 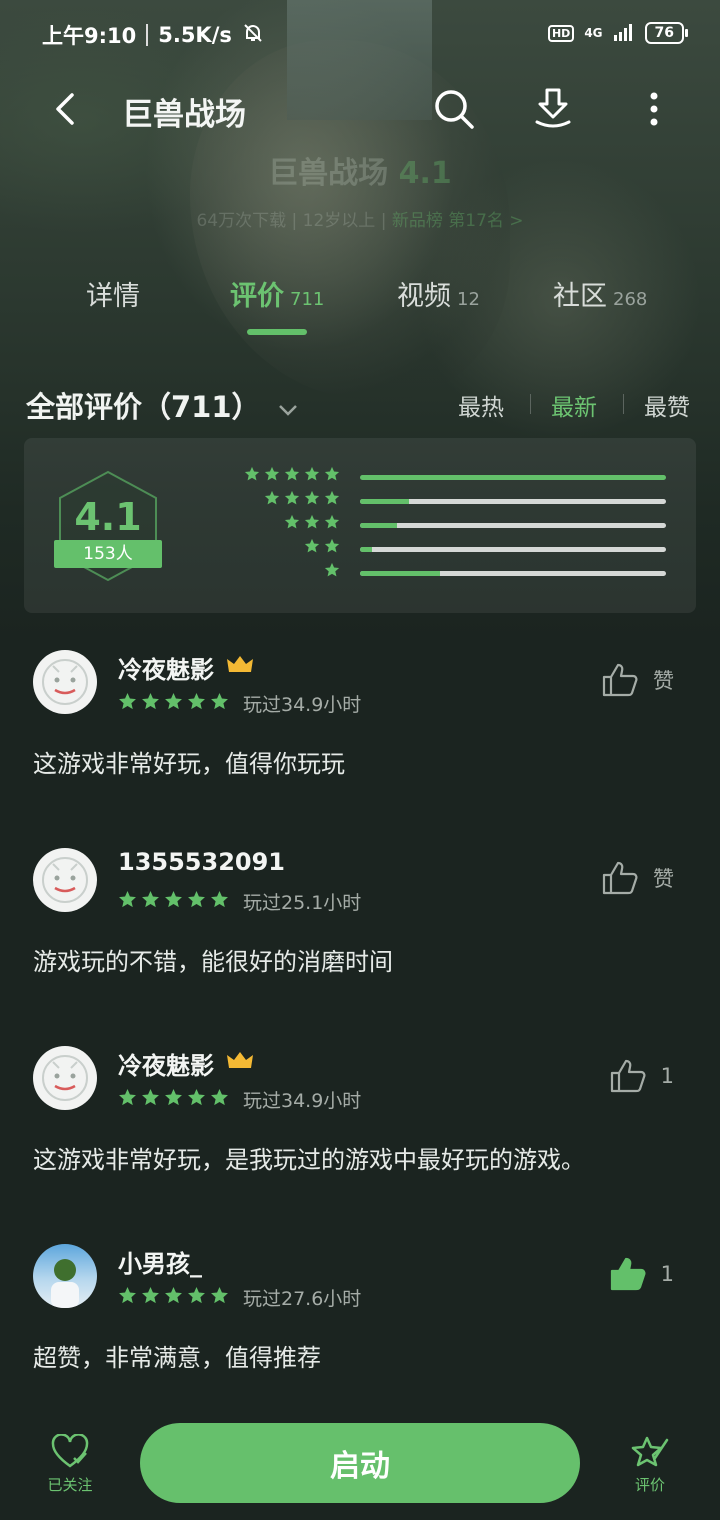 I want to click on reviewer-name-row: 小男孩_, so click(x=160, y=1261).